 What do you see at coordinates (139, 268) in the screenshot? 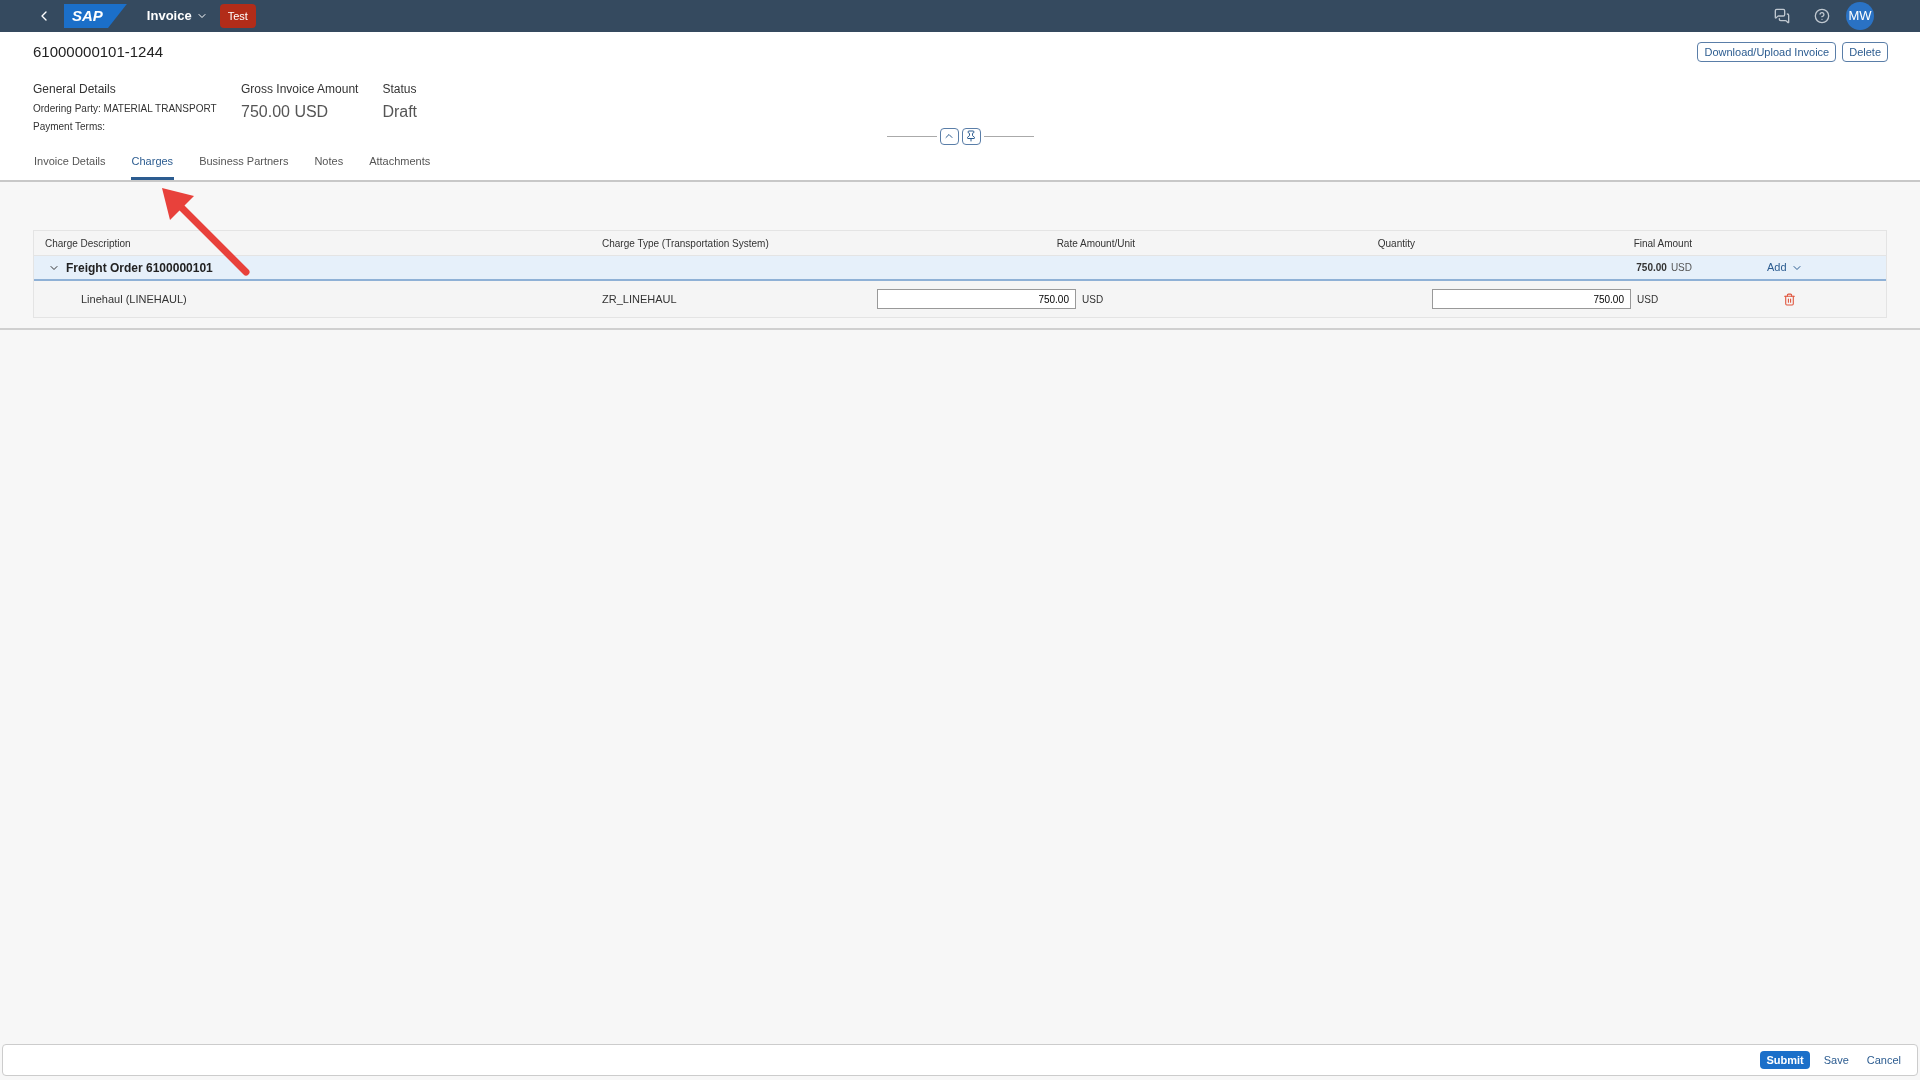
I see `group-title: Freight Order 6100000101` at bounding box center [139, 268].